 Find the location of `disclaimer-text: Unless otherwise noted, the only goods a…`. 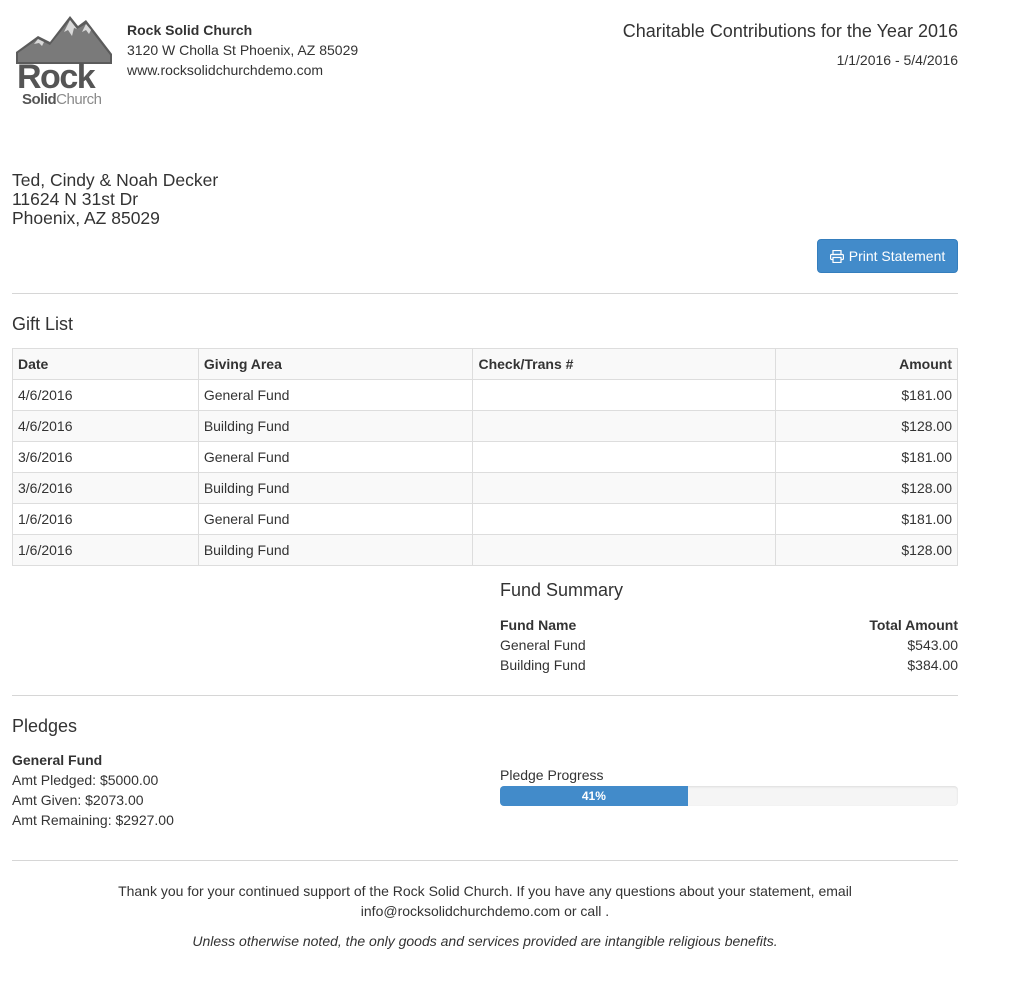

disclaimer-text: Unless otherwise noted, the only goods a… is located at coordinates (485, 941).